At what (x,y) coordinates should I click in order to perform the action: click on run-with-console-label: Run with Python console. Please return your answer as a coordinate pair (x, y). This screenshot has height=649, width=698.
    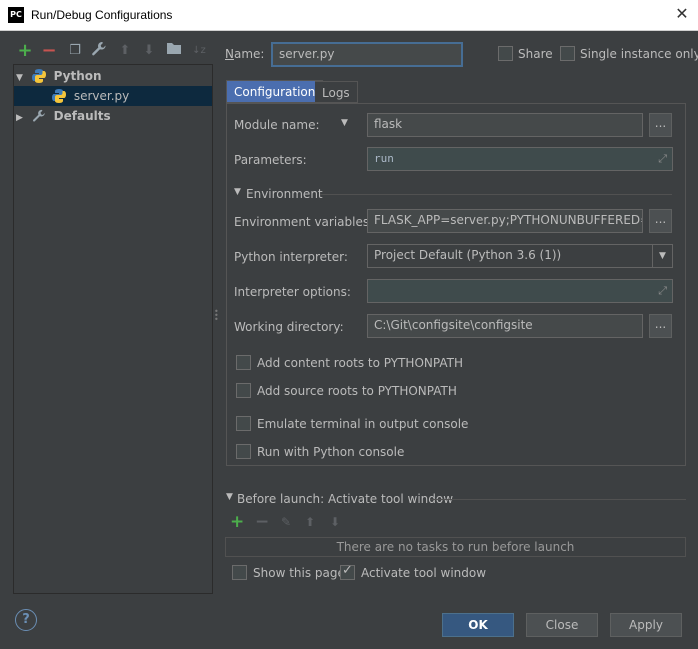
    Looking at the image, I should click on (331, 452).